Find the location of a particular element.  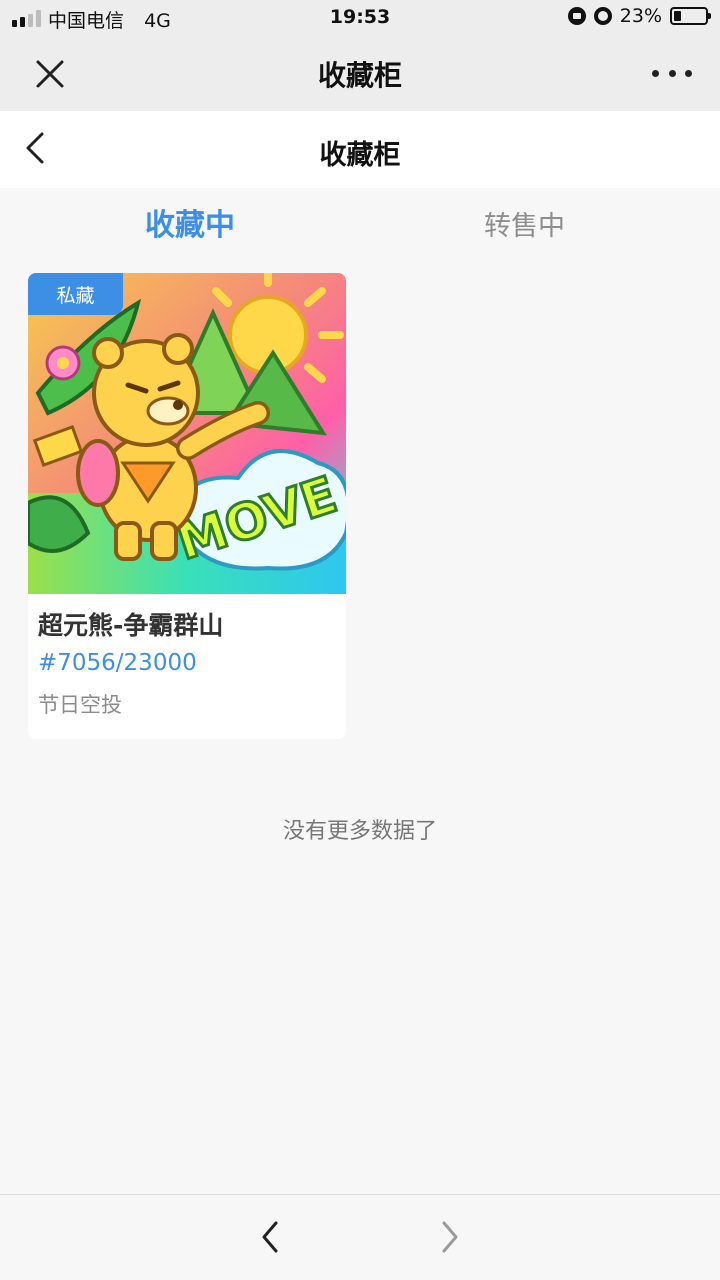

tab-collecting: 收藏中 is located at coordinates (190, 222).